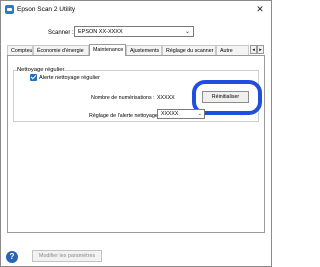 This screenshot has height=267, width=320. What do you see at coordinates (33, 77) in the screenshot?
I see `cleaning-alert-checkbox` at bounding box center [33, 77].